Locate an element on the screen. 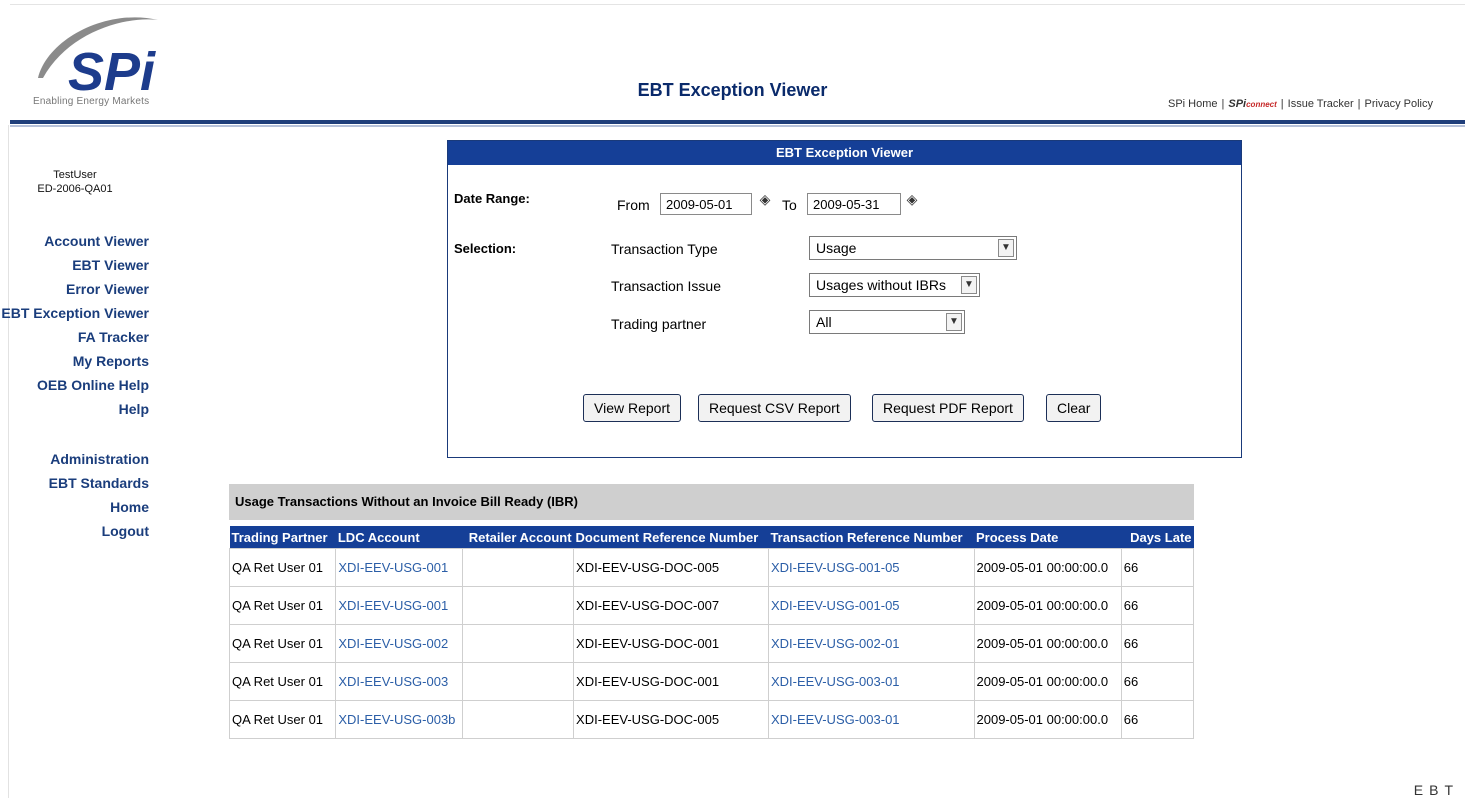 This screenshot has width=1465, height=798. nav-administration: Administration is located at coordinates (75, 459).